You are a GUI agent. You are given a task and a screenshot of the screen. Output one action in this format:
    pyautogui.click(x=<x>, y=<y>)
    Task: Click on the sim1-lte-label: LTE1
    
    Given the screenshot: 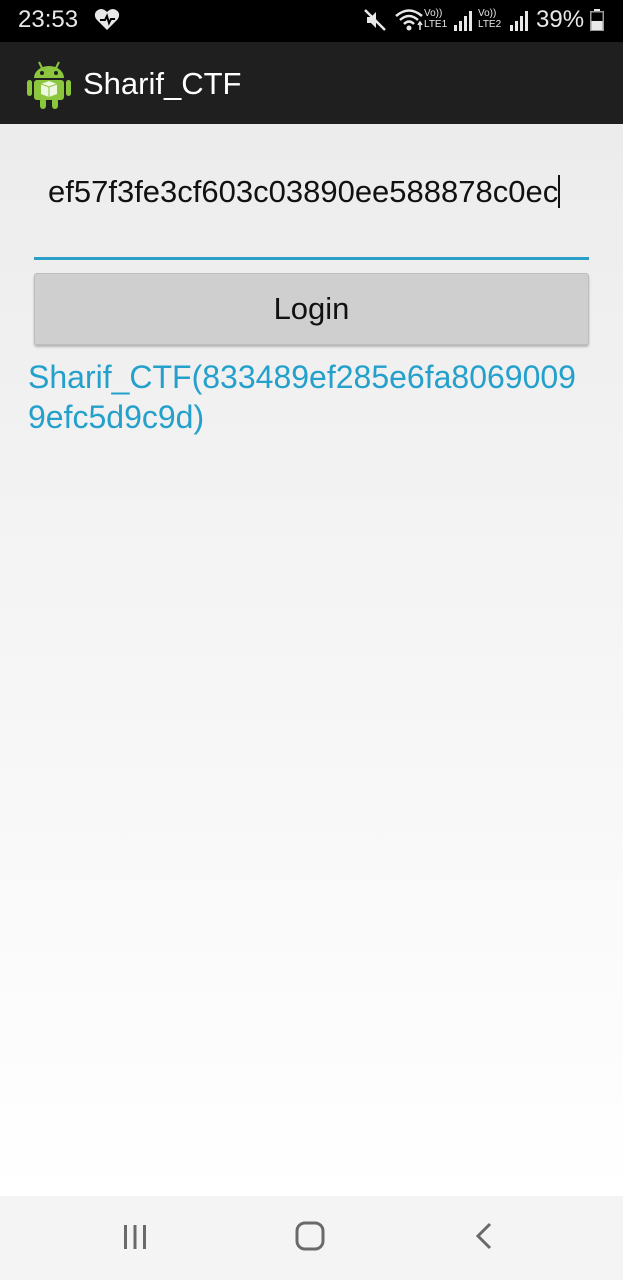 What is the action you would take?
    pyautogui.click(x=436, y=24)
    